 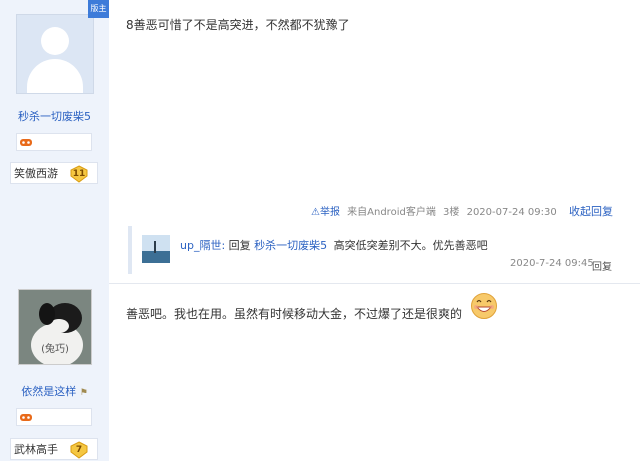 I want to click on level-number-2: 7, so click(x=79, y=450).